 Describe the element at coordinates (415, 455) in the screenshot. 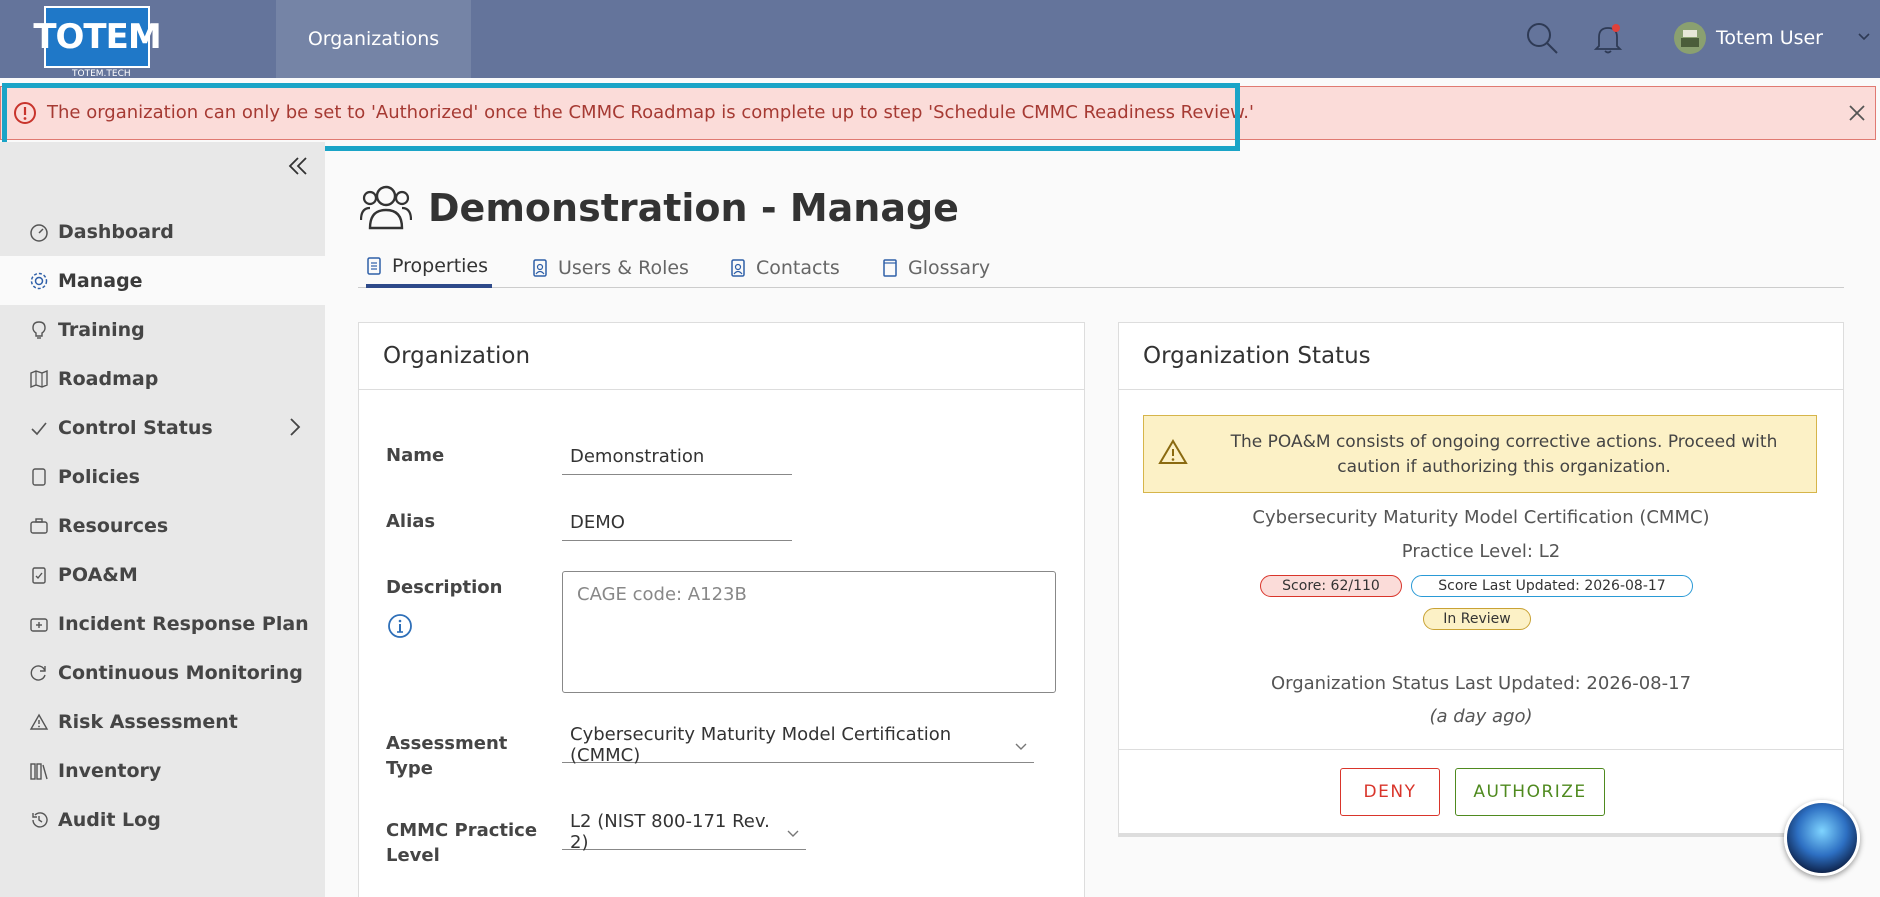

I see `name-label: Name` at that location.